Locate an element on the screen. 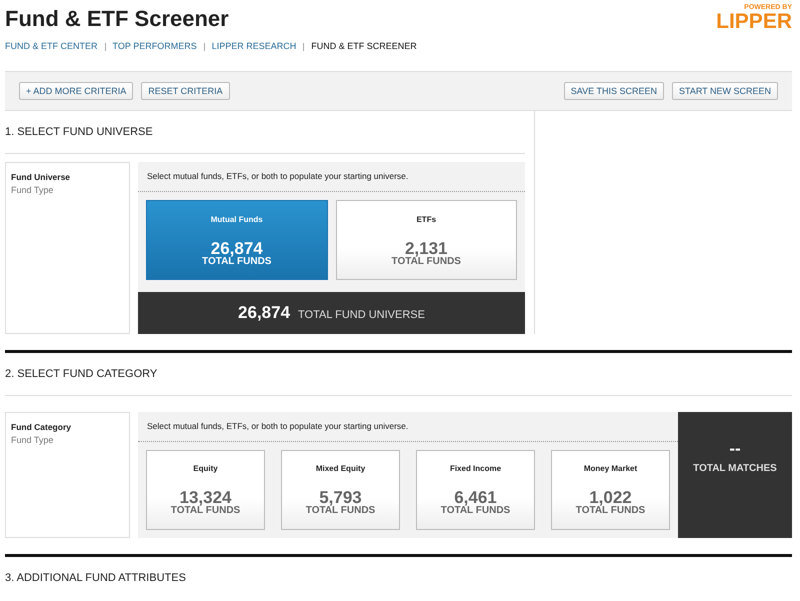 The height and width of the screenshot is (601, 800). section-heading: 3. ADDITIONAL FUND ATTRIBUTES is located at coordinates (96, 578).